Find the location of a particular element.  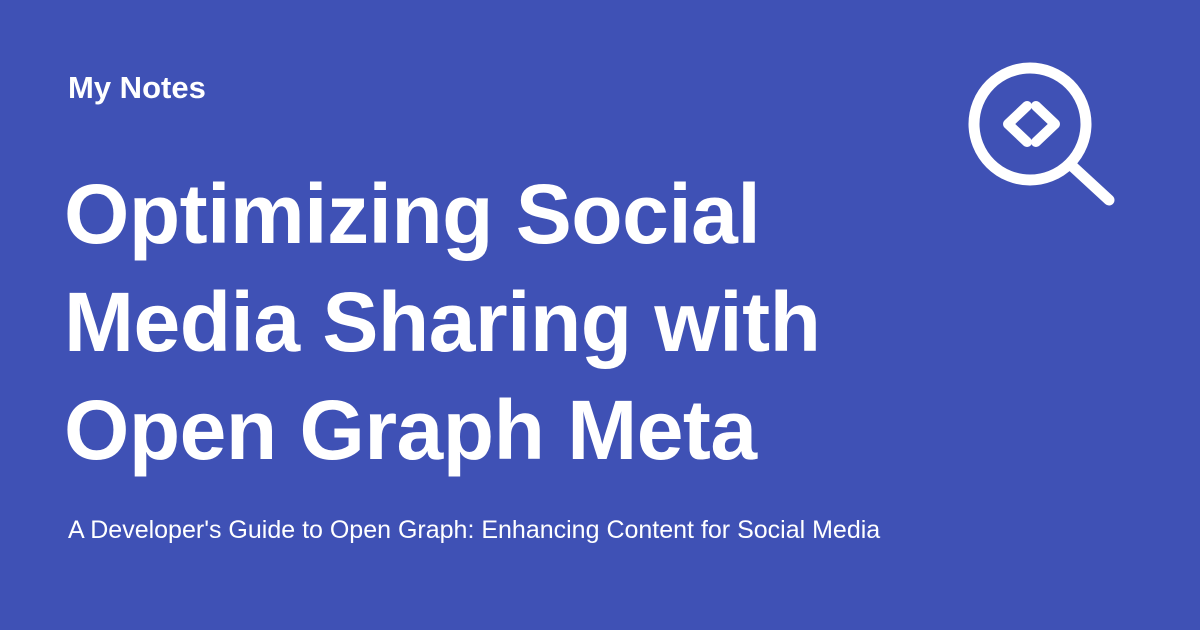

code-search-icon is located at coordinates (1041, 134).